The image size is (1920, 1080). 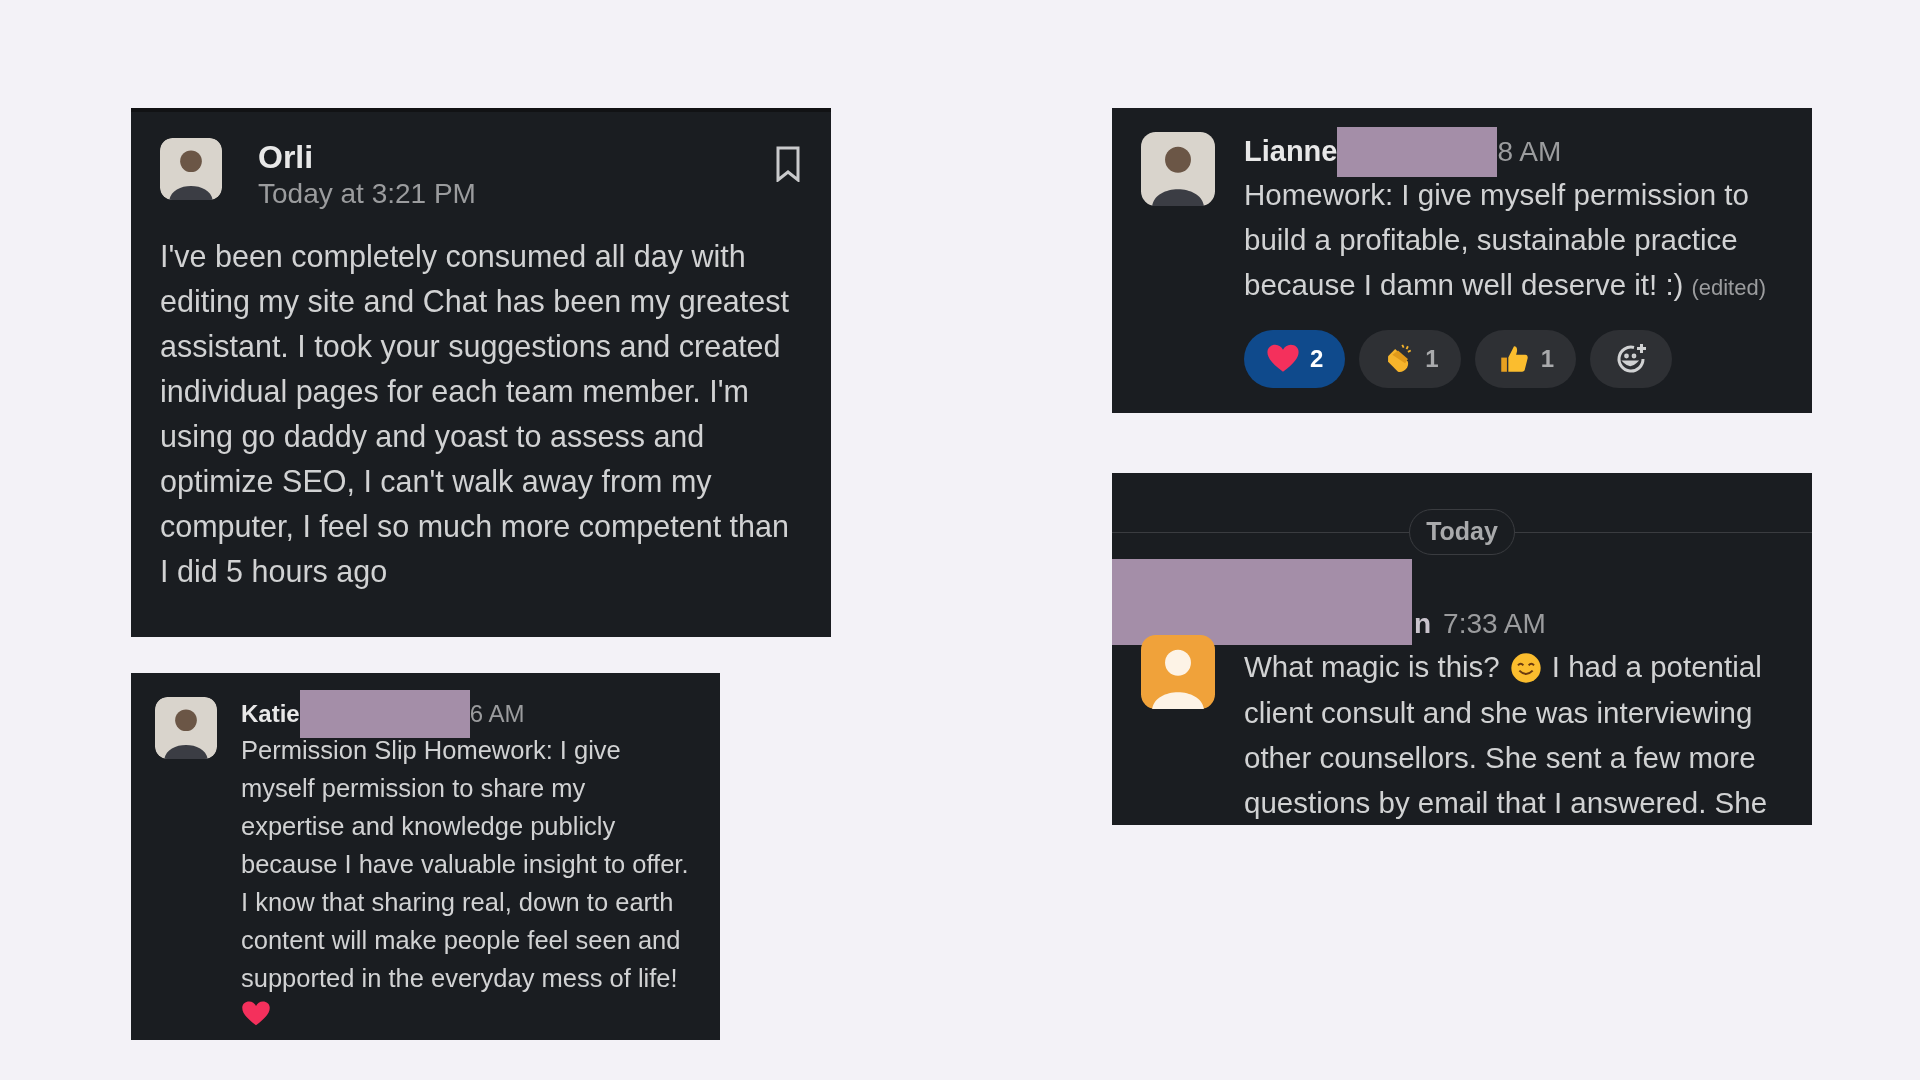 I want to click on timestamp: Today at 3:21 PM, so click(x=367, y=194).